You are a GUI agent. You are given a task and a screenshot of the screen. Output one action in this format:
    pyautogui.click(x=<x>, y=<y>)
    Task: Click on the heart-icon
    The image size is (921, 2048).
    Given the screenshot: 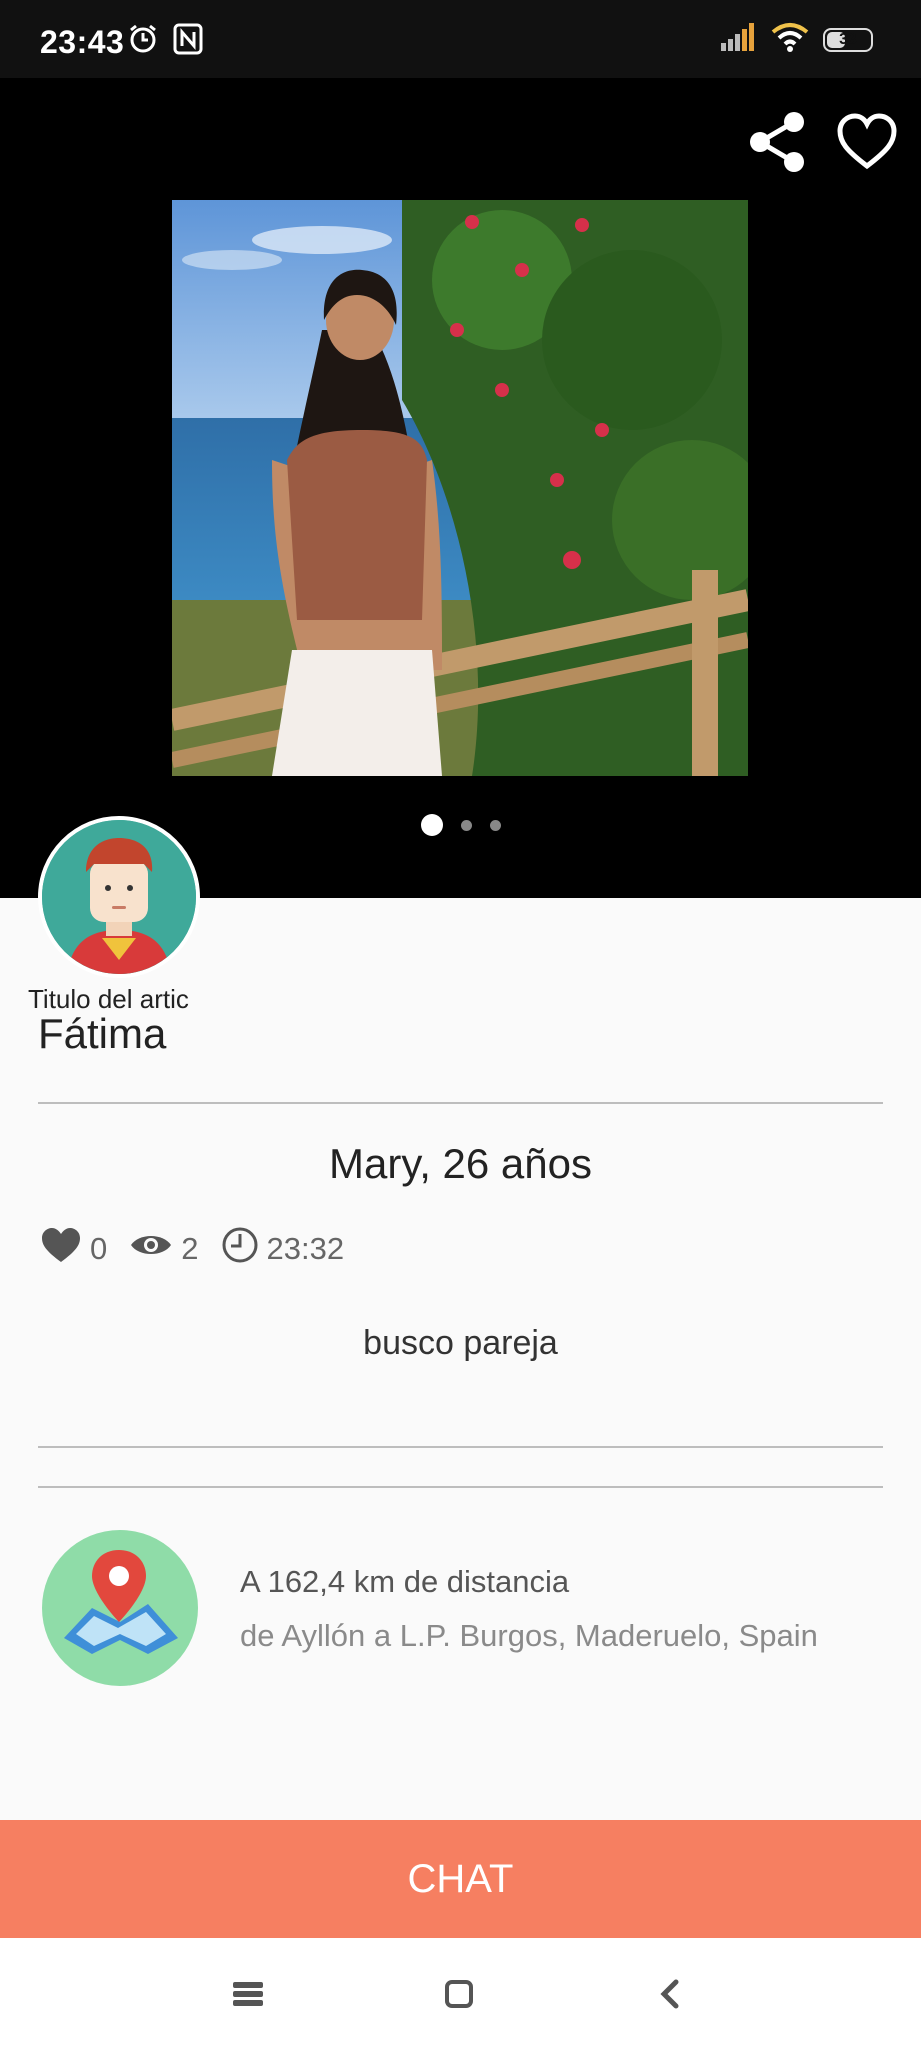 What is the action you would take?
    pyautogui.click(x=65, y=1249)
    